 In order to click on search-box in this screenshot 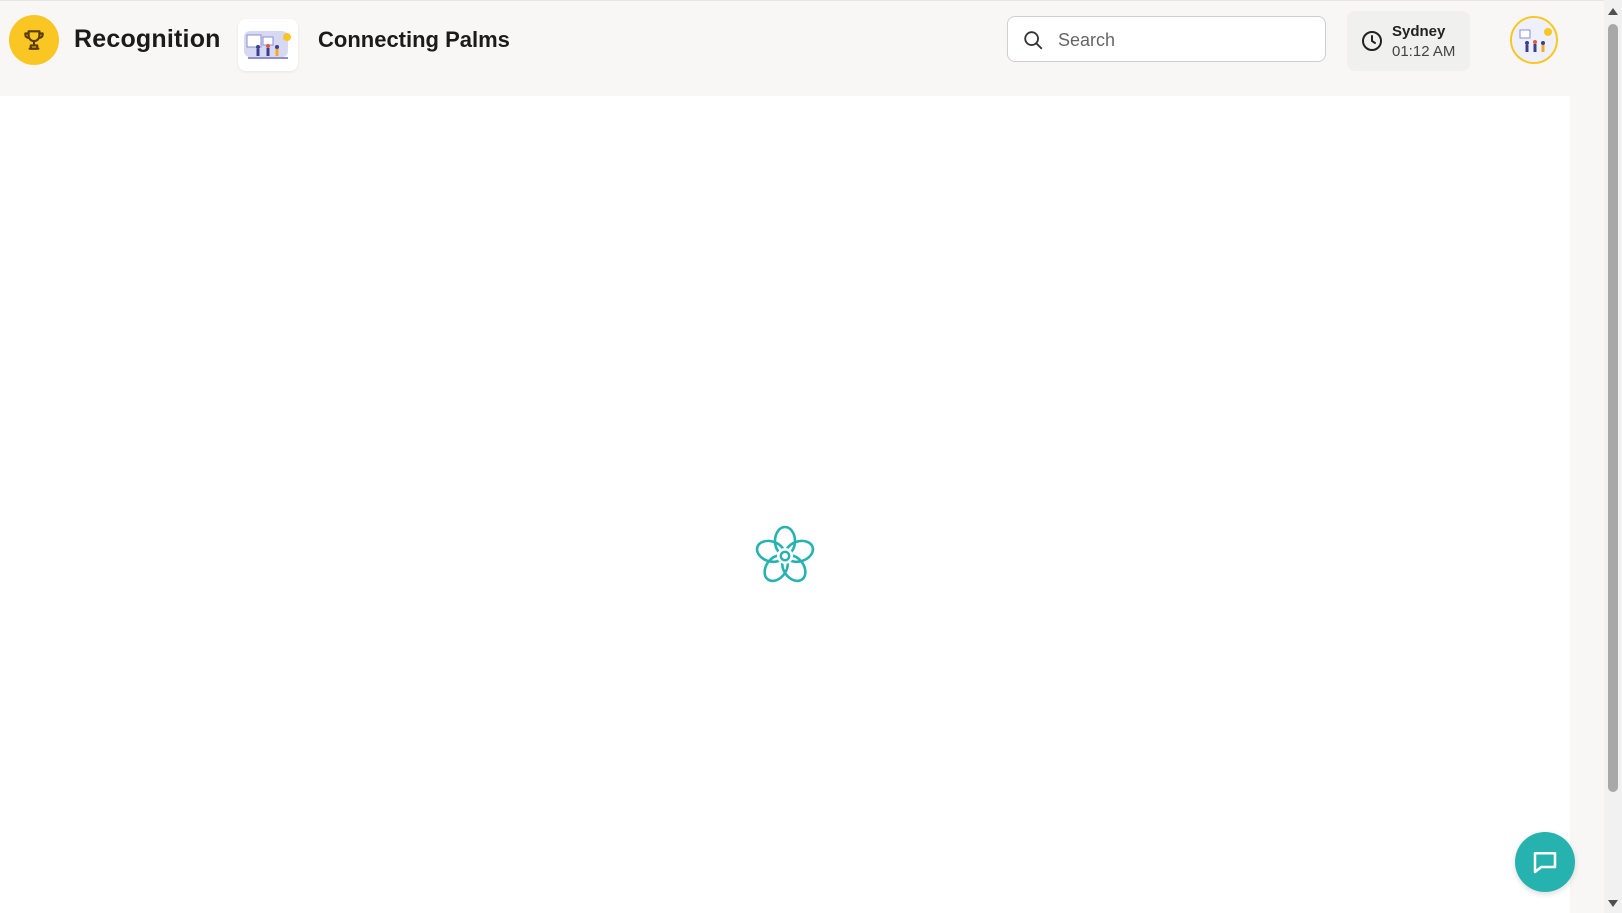, I will do `click(1166, 39)`.